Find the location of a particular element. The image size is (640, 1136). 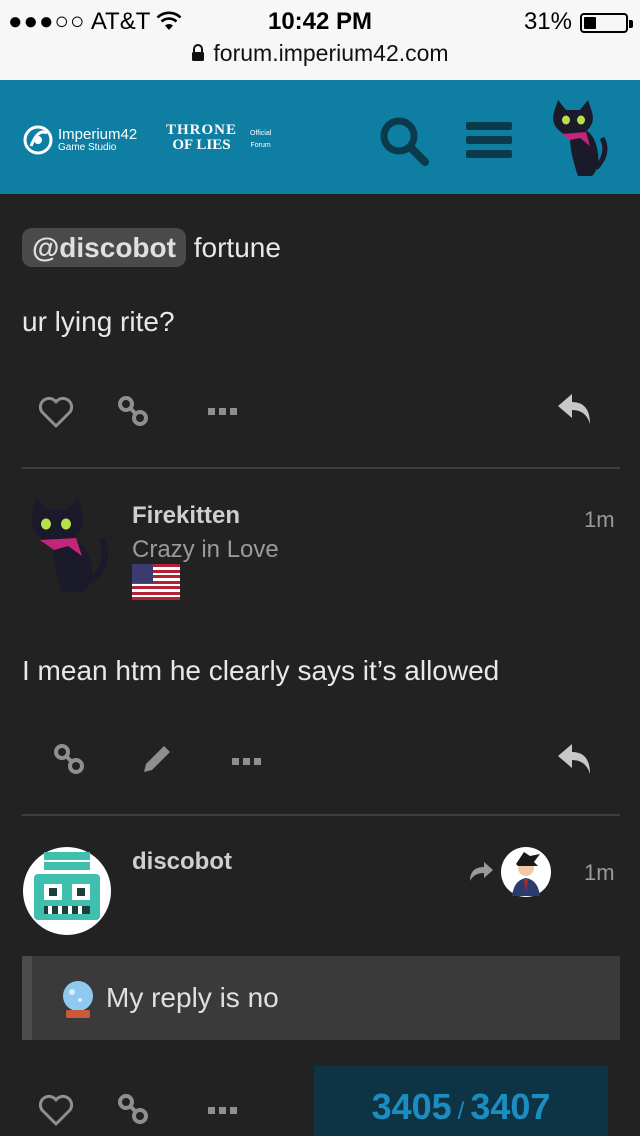

us-flag-icon is located at coordinates (156, 584).